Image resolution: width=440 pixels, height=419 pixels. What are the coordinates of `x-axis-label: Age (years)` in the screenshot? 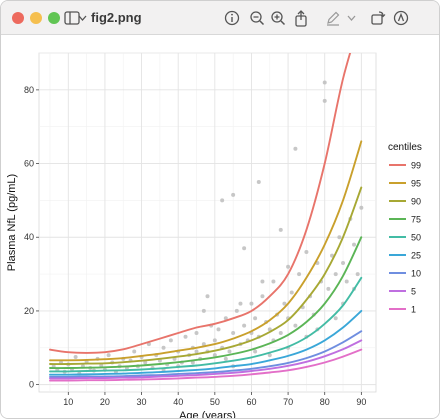 It's located at (207, 414).